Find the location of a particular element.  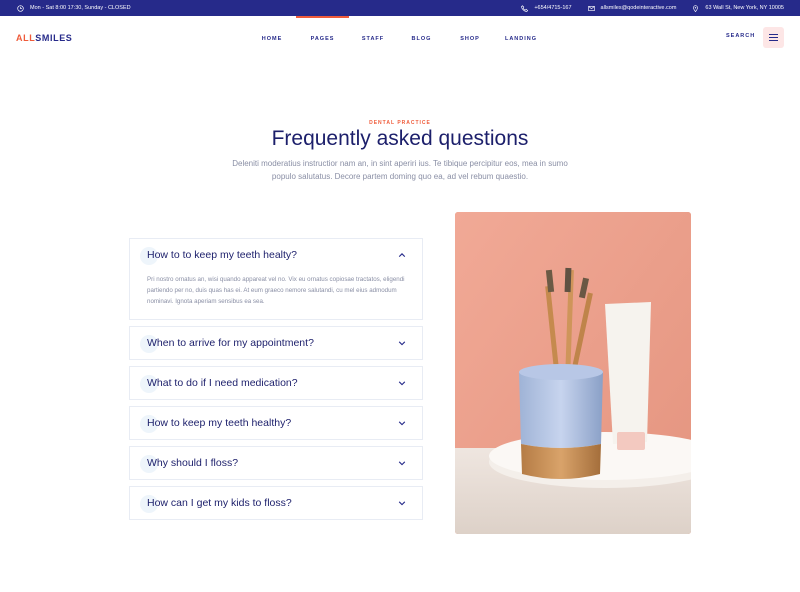

chevron-up-icon is located at coordinates (402, 255).